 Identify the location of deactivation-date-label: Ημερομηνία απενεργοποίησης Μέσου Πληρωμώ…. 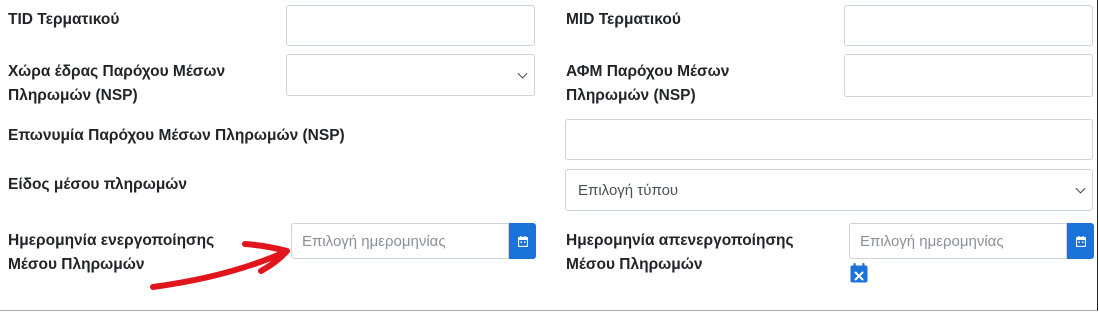
(680, 253).